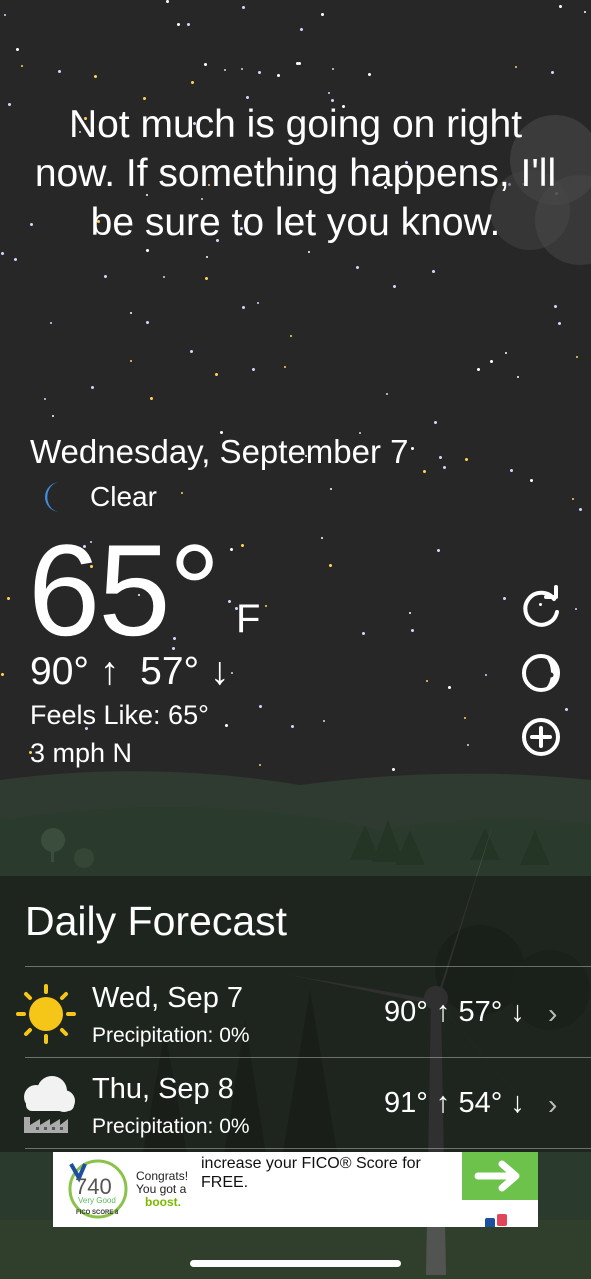 The height and width of the screenshot is (1279, 591). I want to click on cloud-smog-icon, so click(49, 1104).